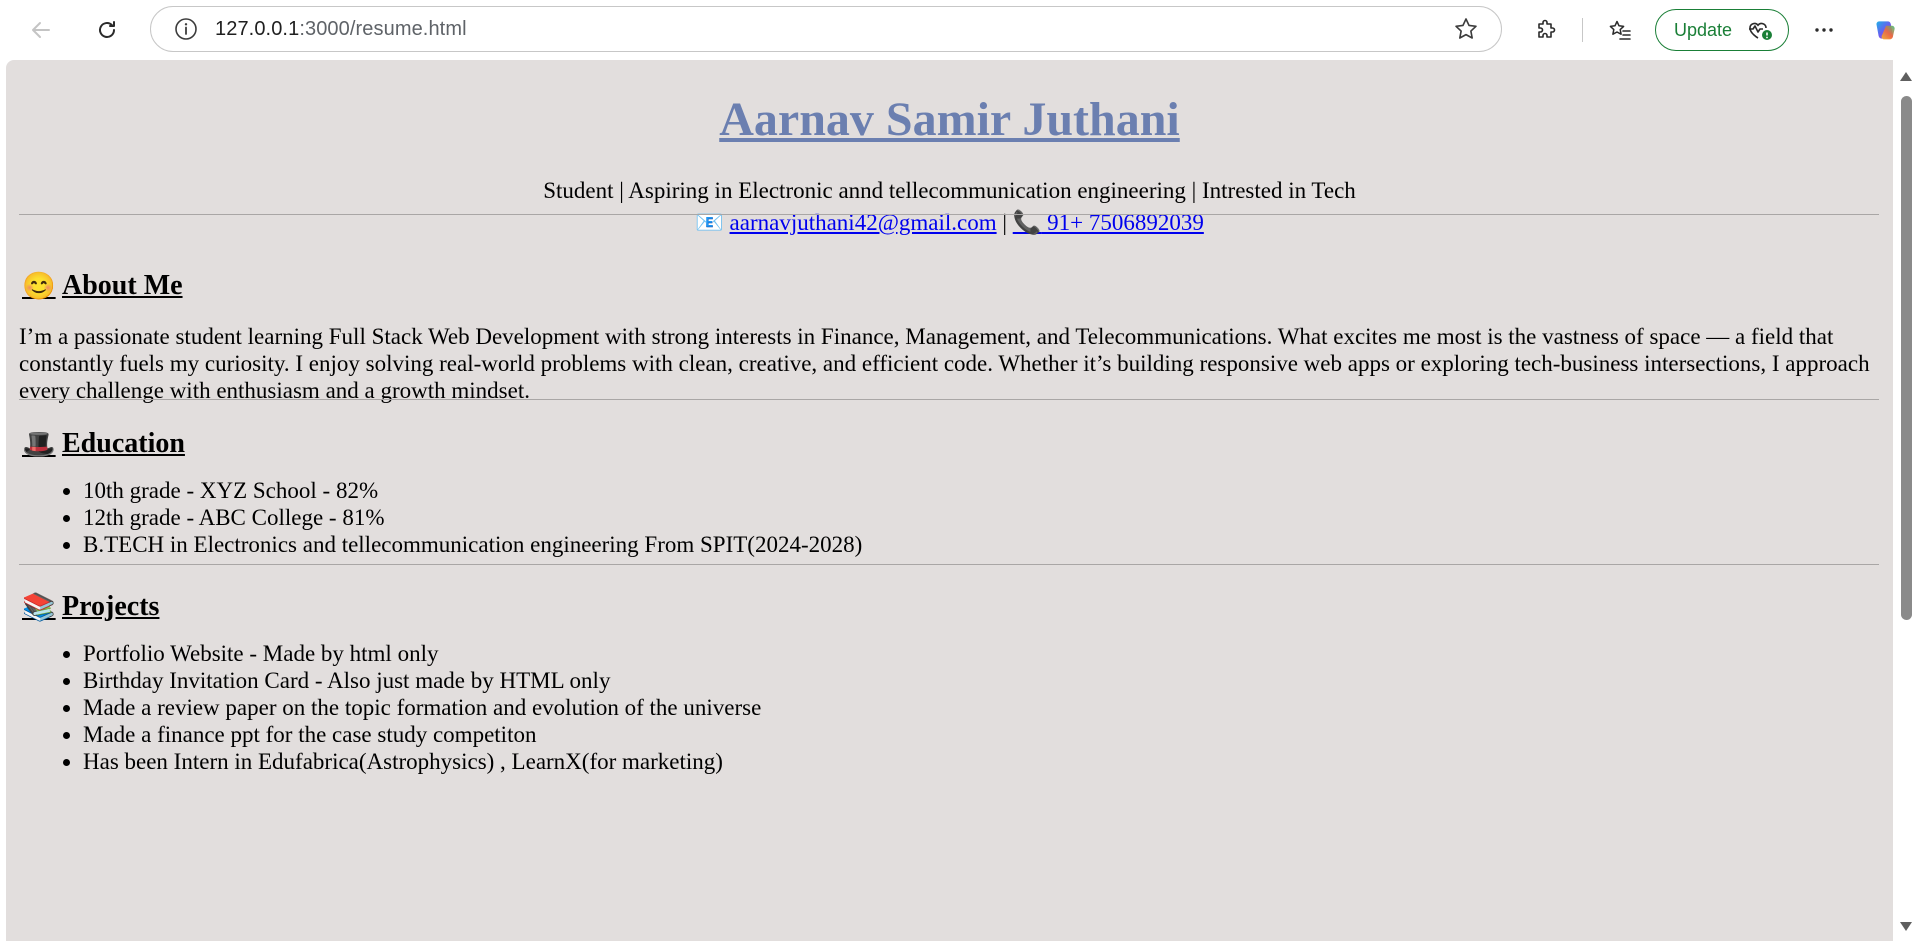  Describe the element at coordinates (111, 606) in the screenshot. I see `projects-title: Projects` at that location.